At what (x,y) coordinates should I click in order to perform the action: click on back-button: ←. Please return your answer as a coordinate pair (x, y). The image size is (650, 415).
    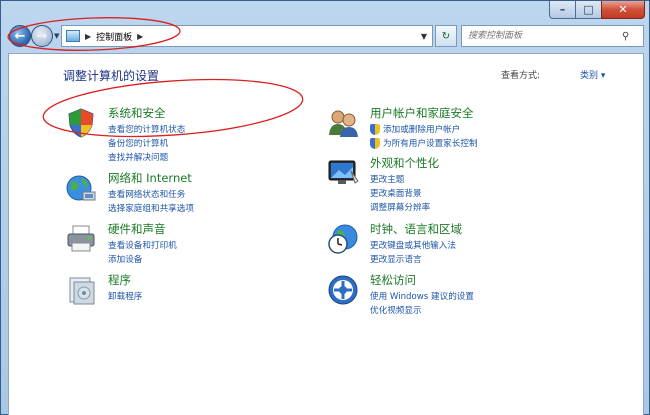
    Looking at the image, I should click on (20, 36).